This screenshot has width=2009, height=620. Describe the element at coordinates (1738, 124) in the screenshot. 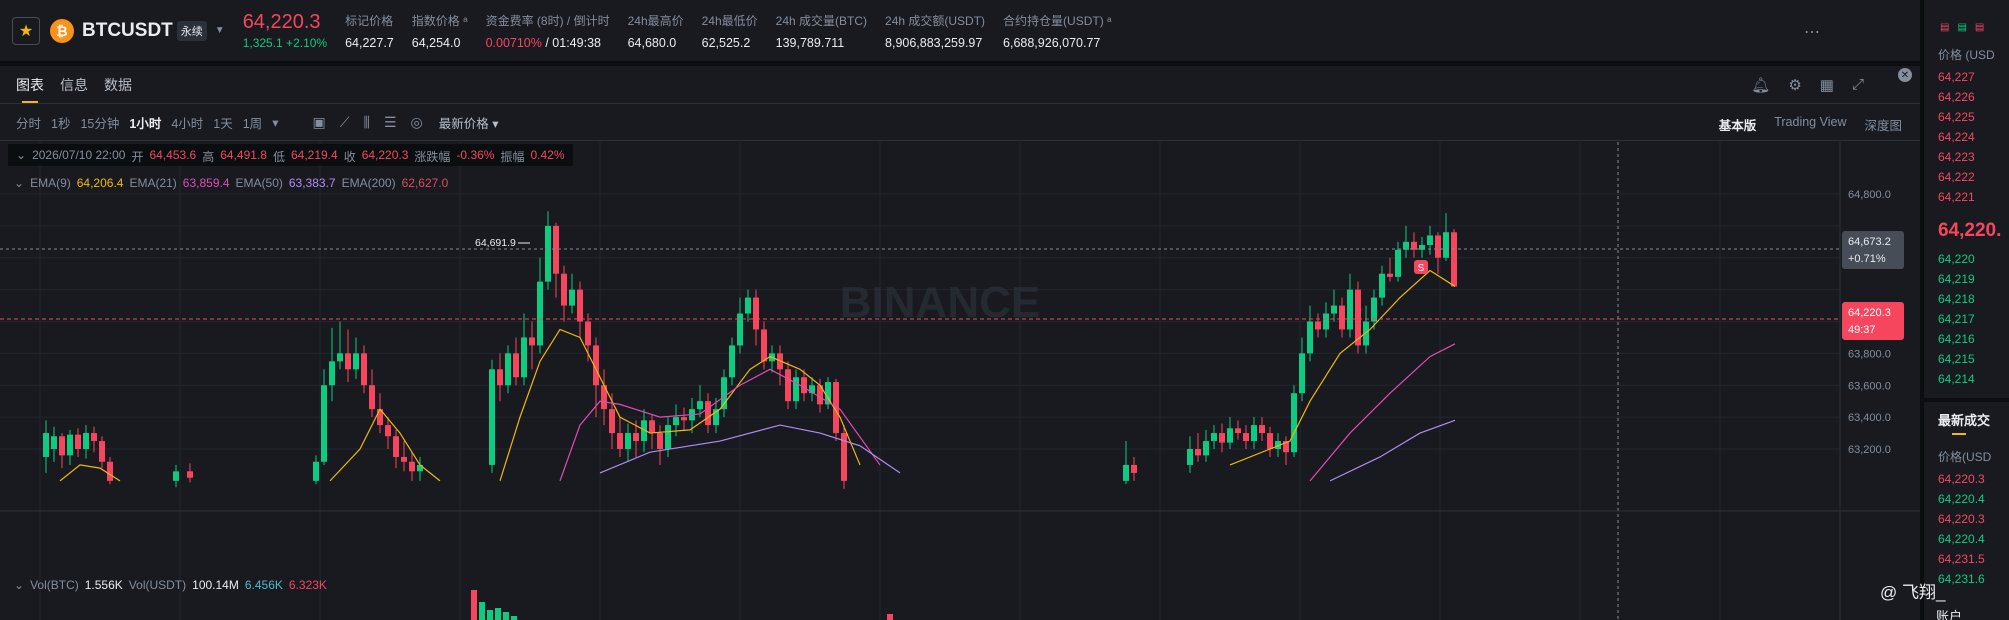

I see `view-basic: 基本版` at that location.